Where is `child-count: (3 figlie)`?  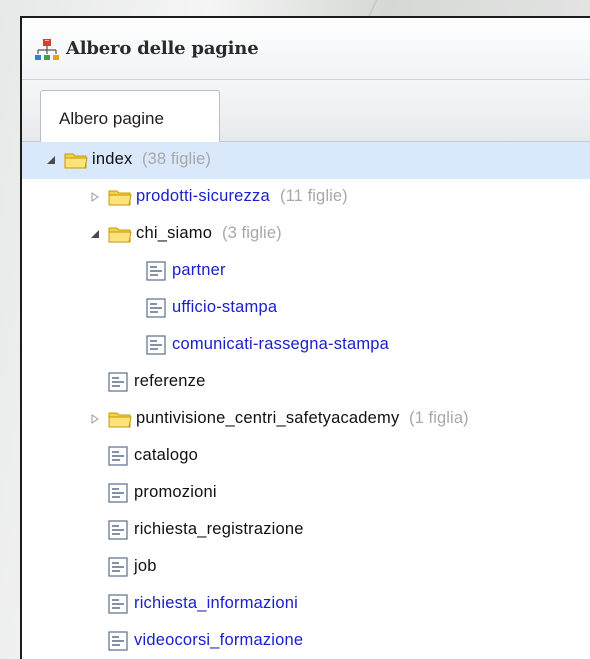
child-count: (3 figlie) is located at coordinates (252, 233).